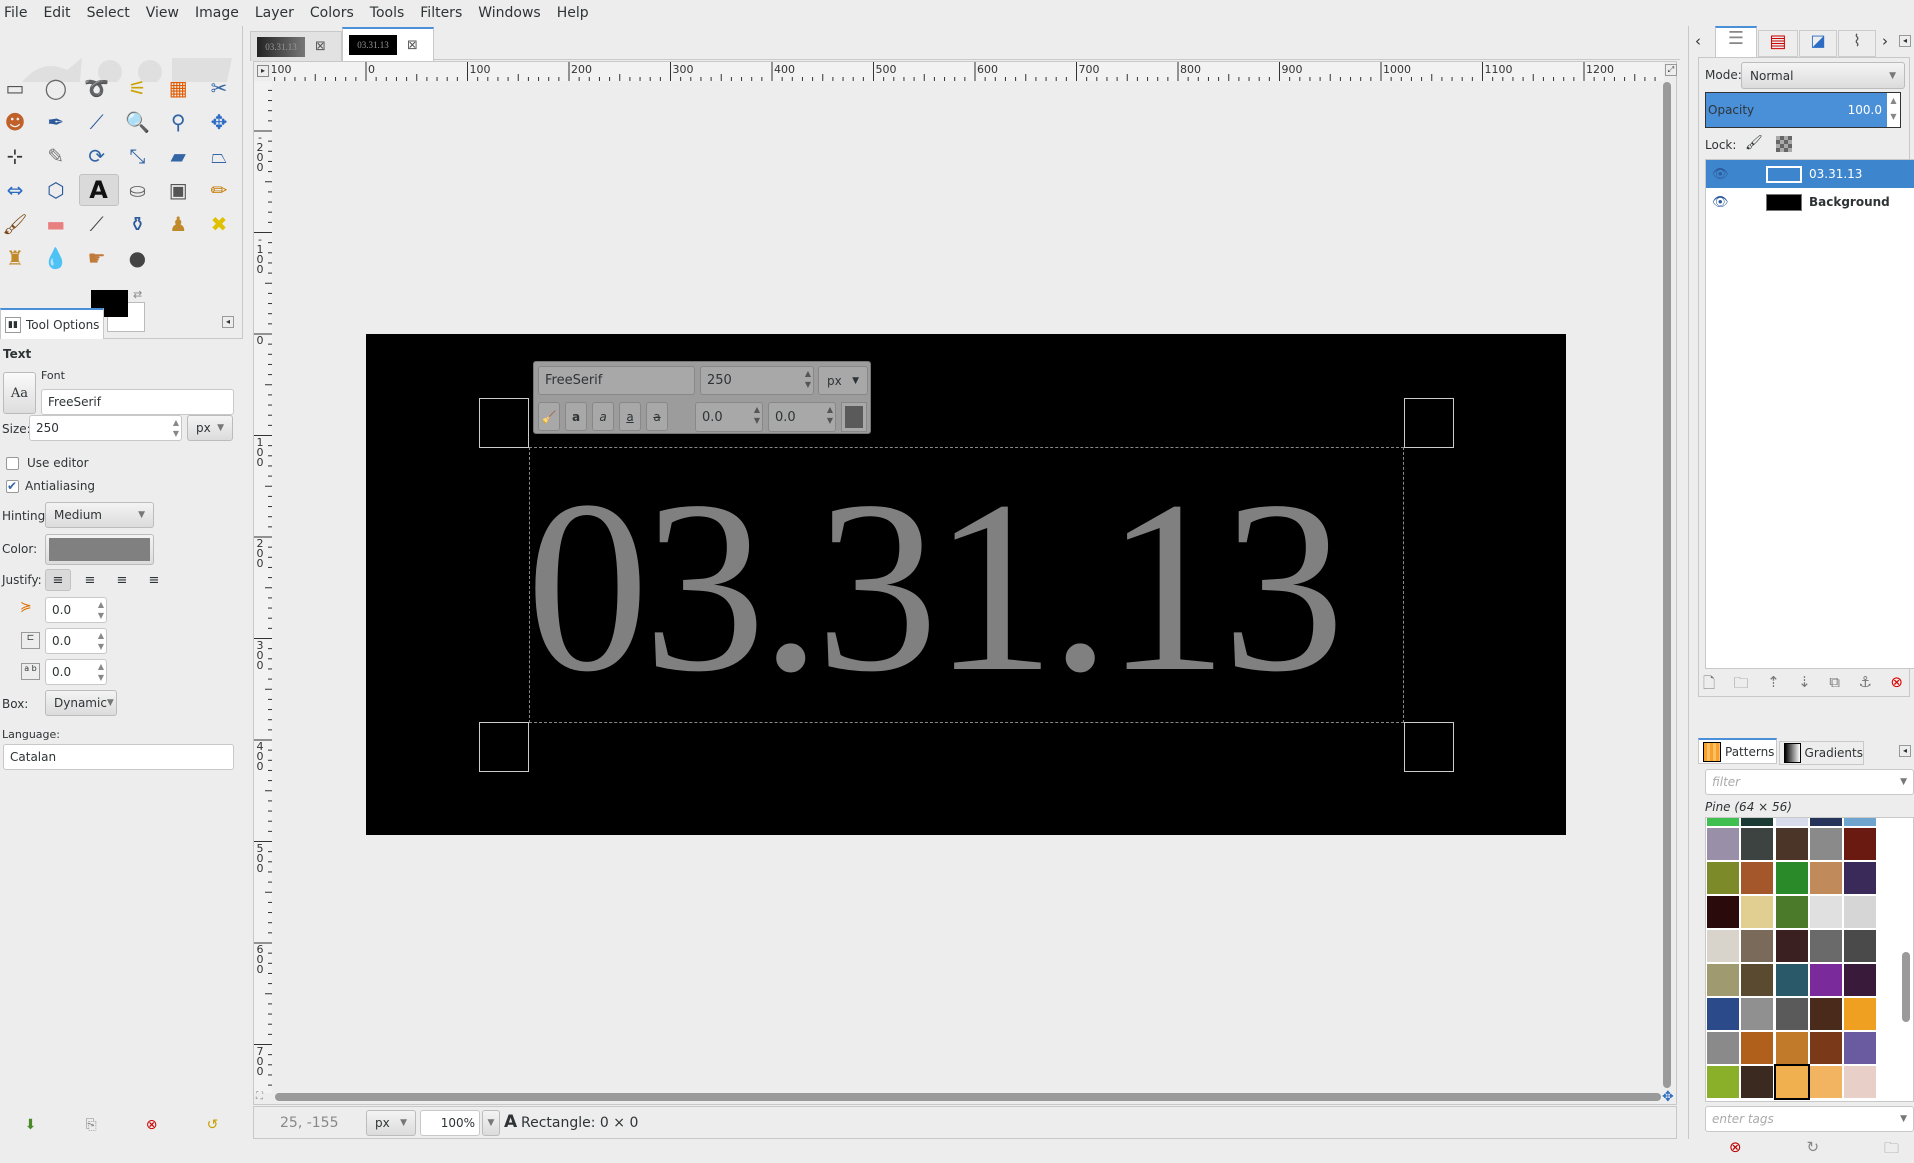 Image resolution: width=1914 pixels, height=1163 pixels. I want to click on layer-row: 👁 Background, so click(1810, 202).